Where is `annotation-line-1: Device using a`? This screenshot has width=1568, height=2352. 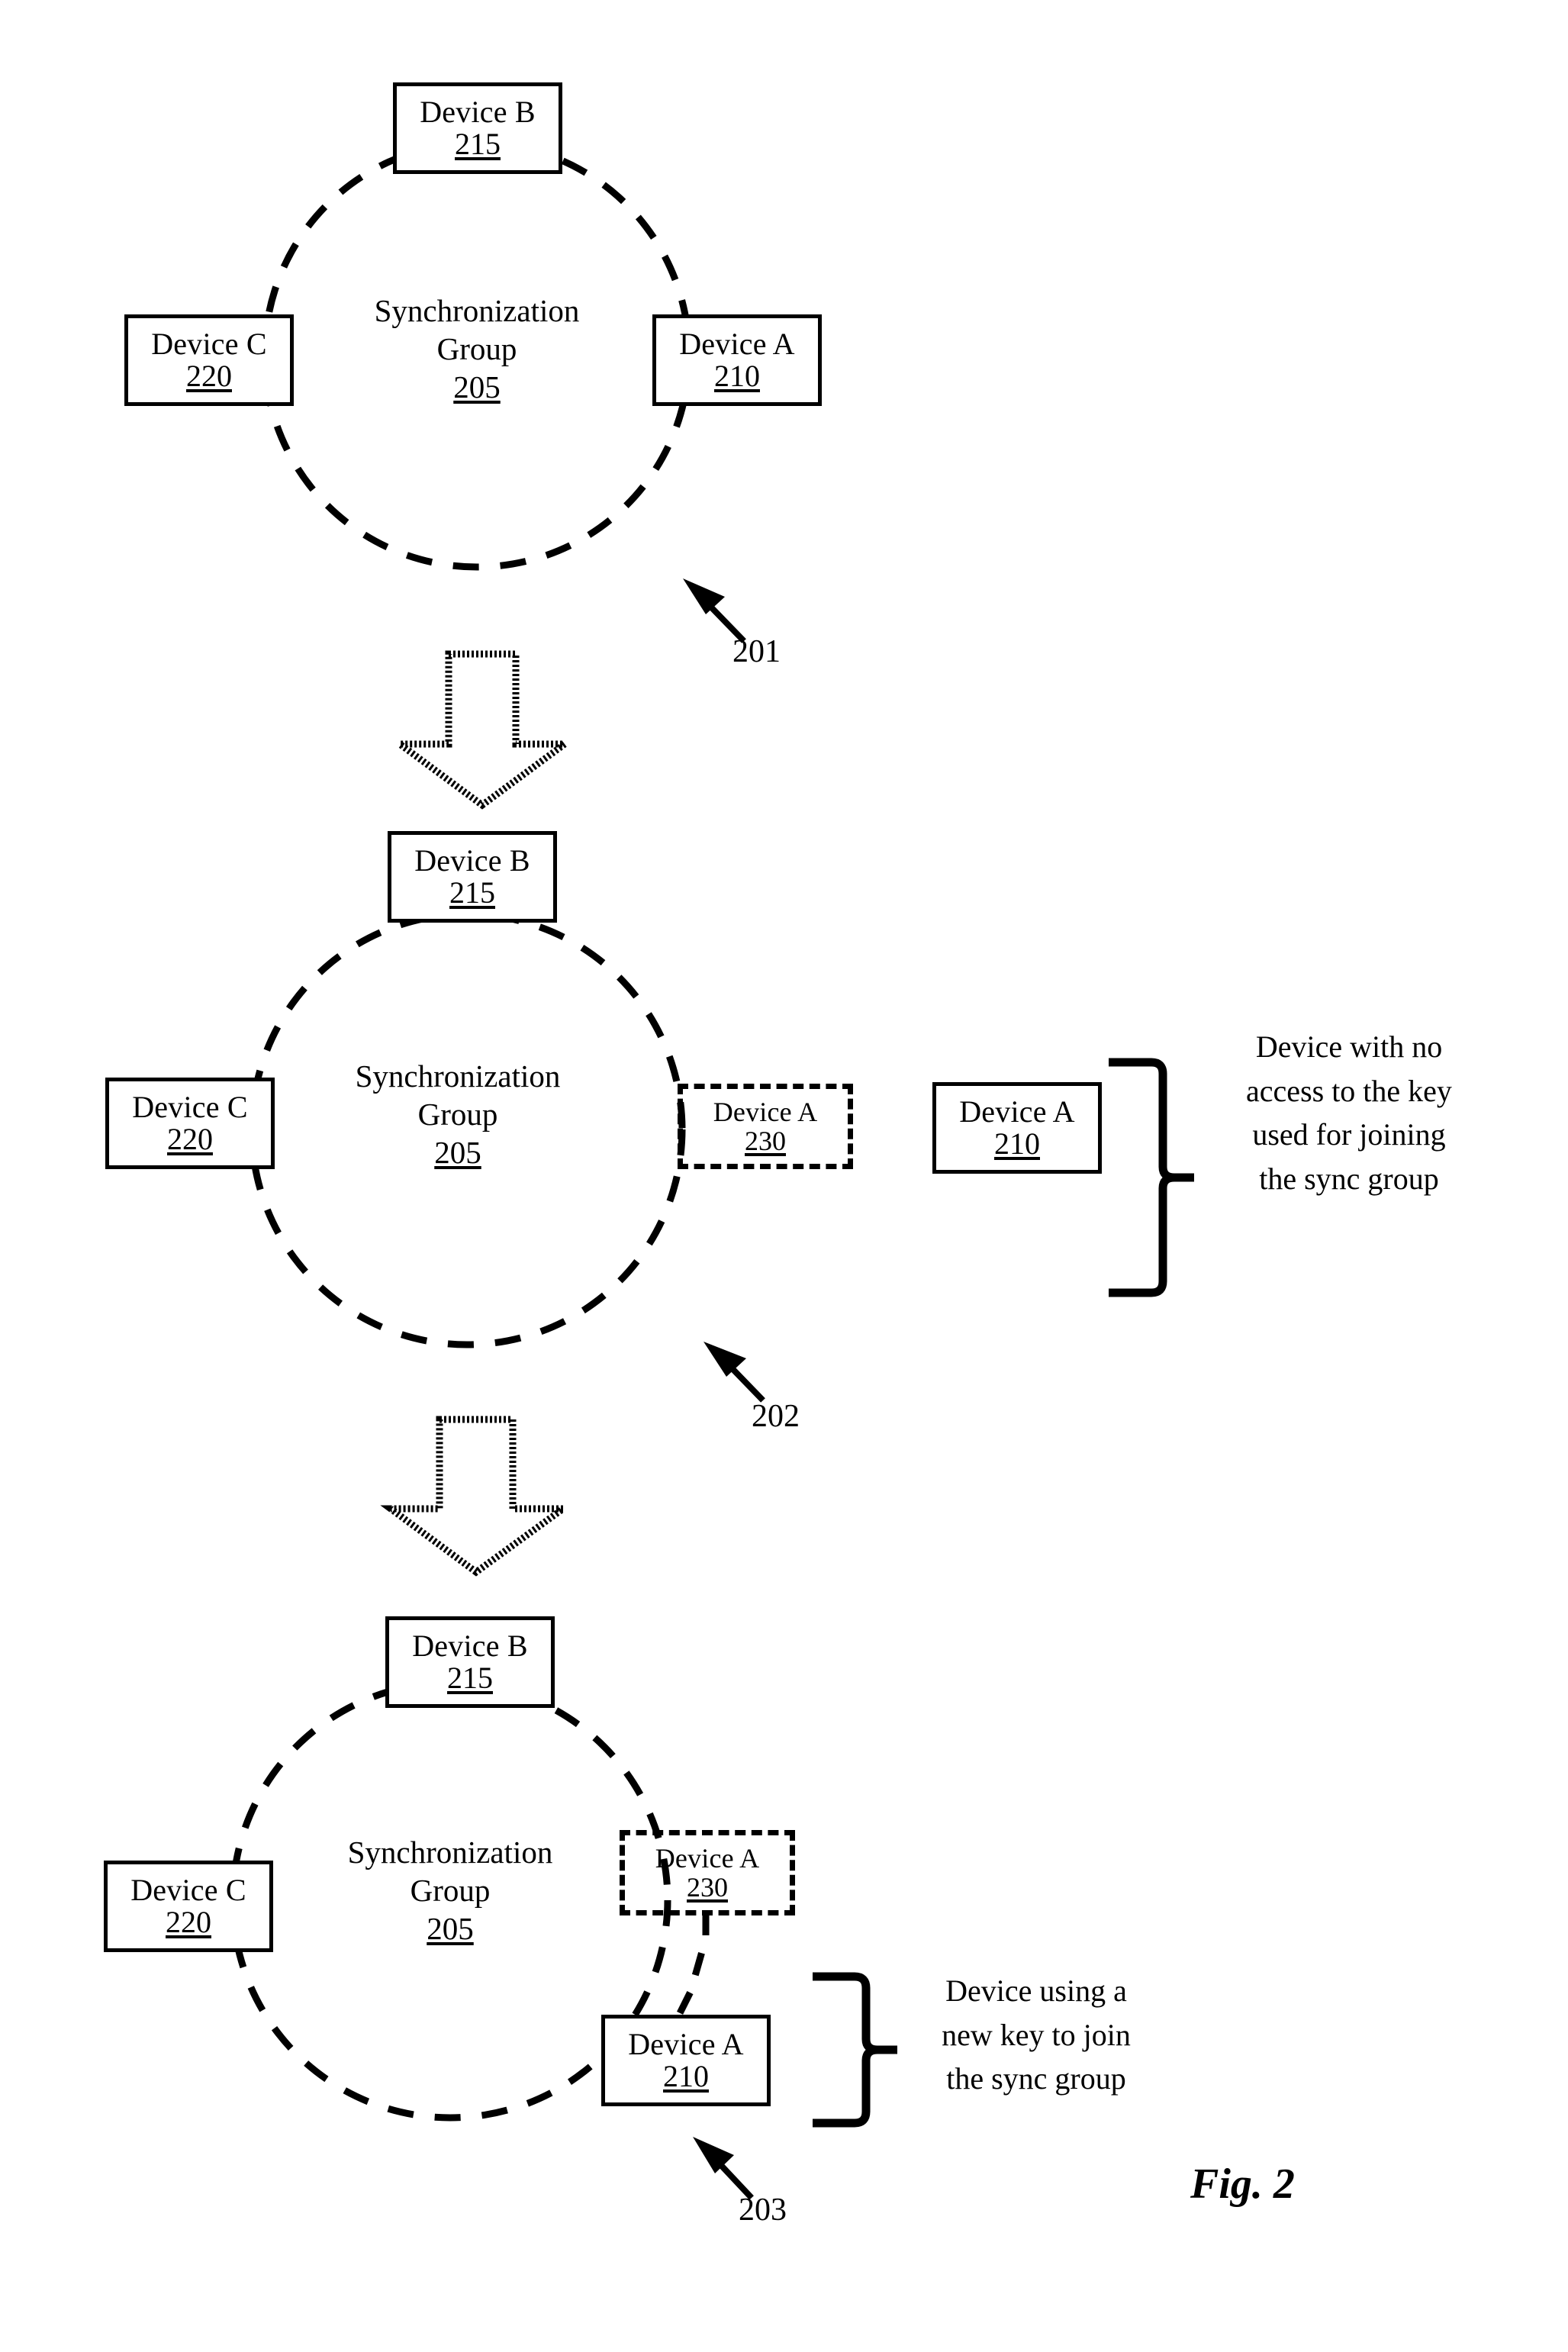 annotation-line-1: Device using a is located at coordinates (1036, 1990).